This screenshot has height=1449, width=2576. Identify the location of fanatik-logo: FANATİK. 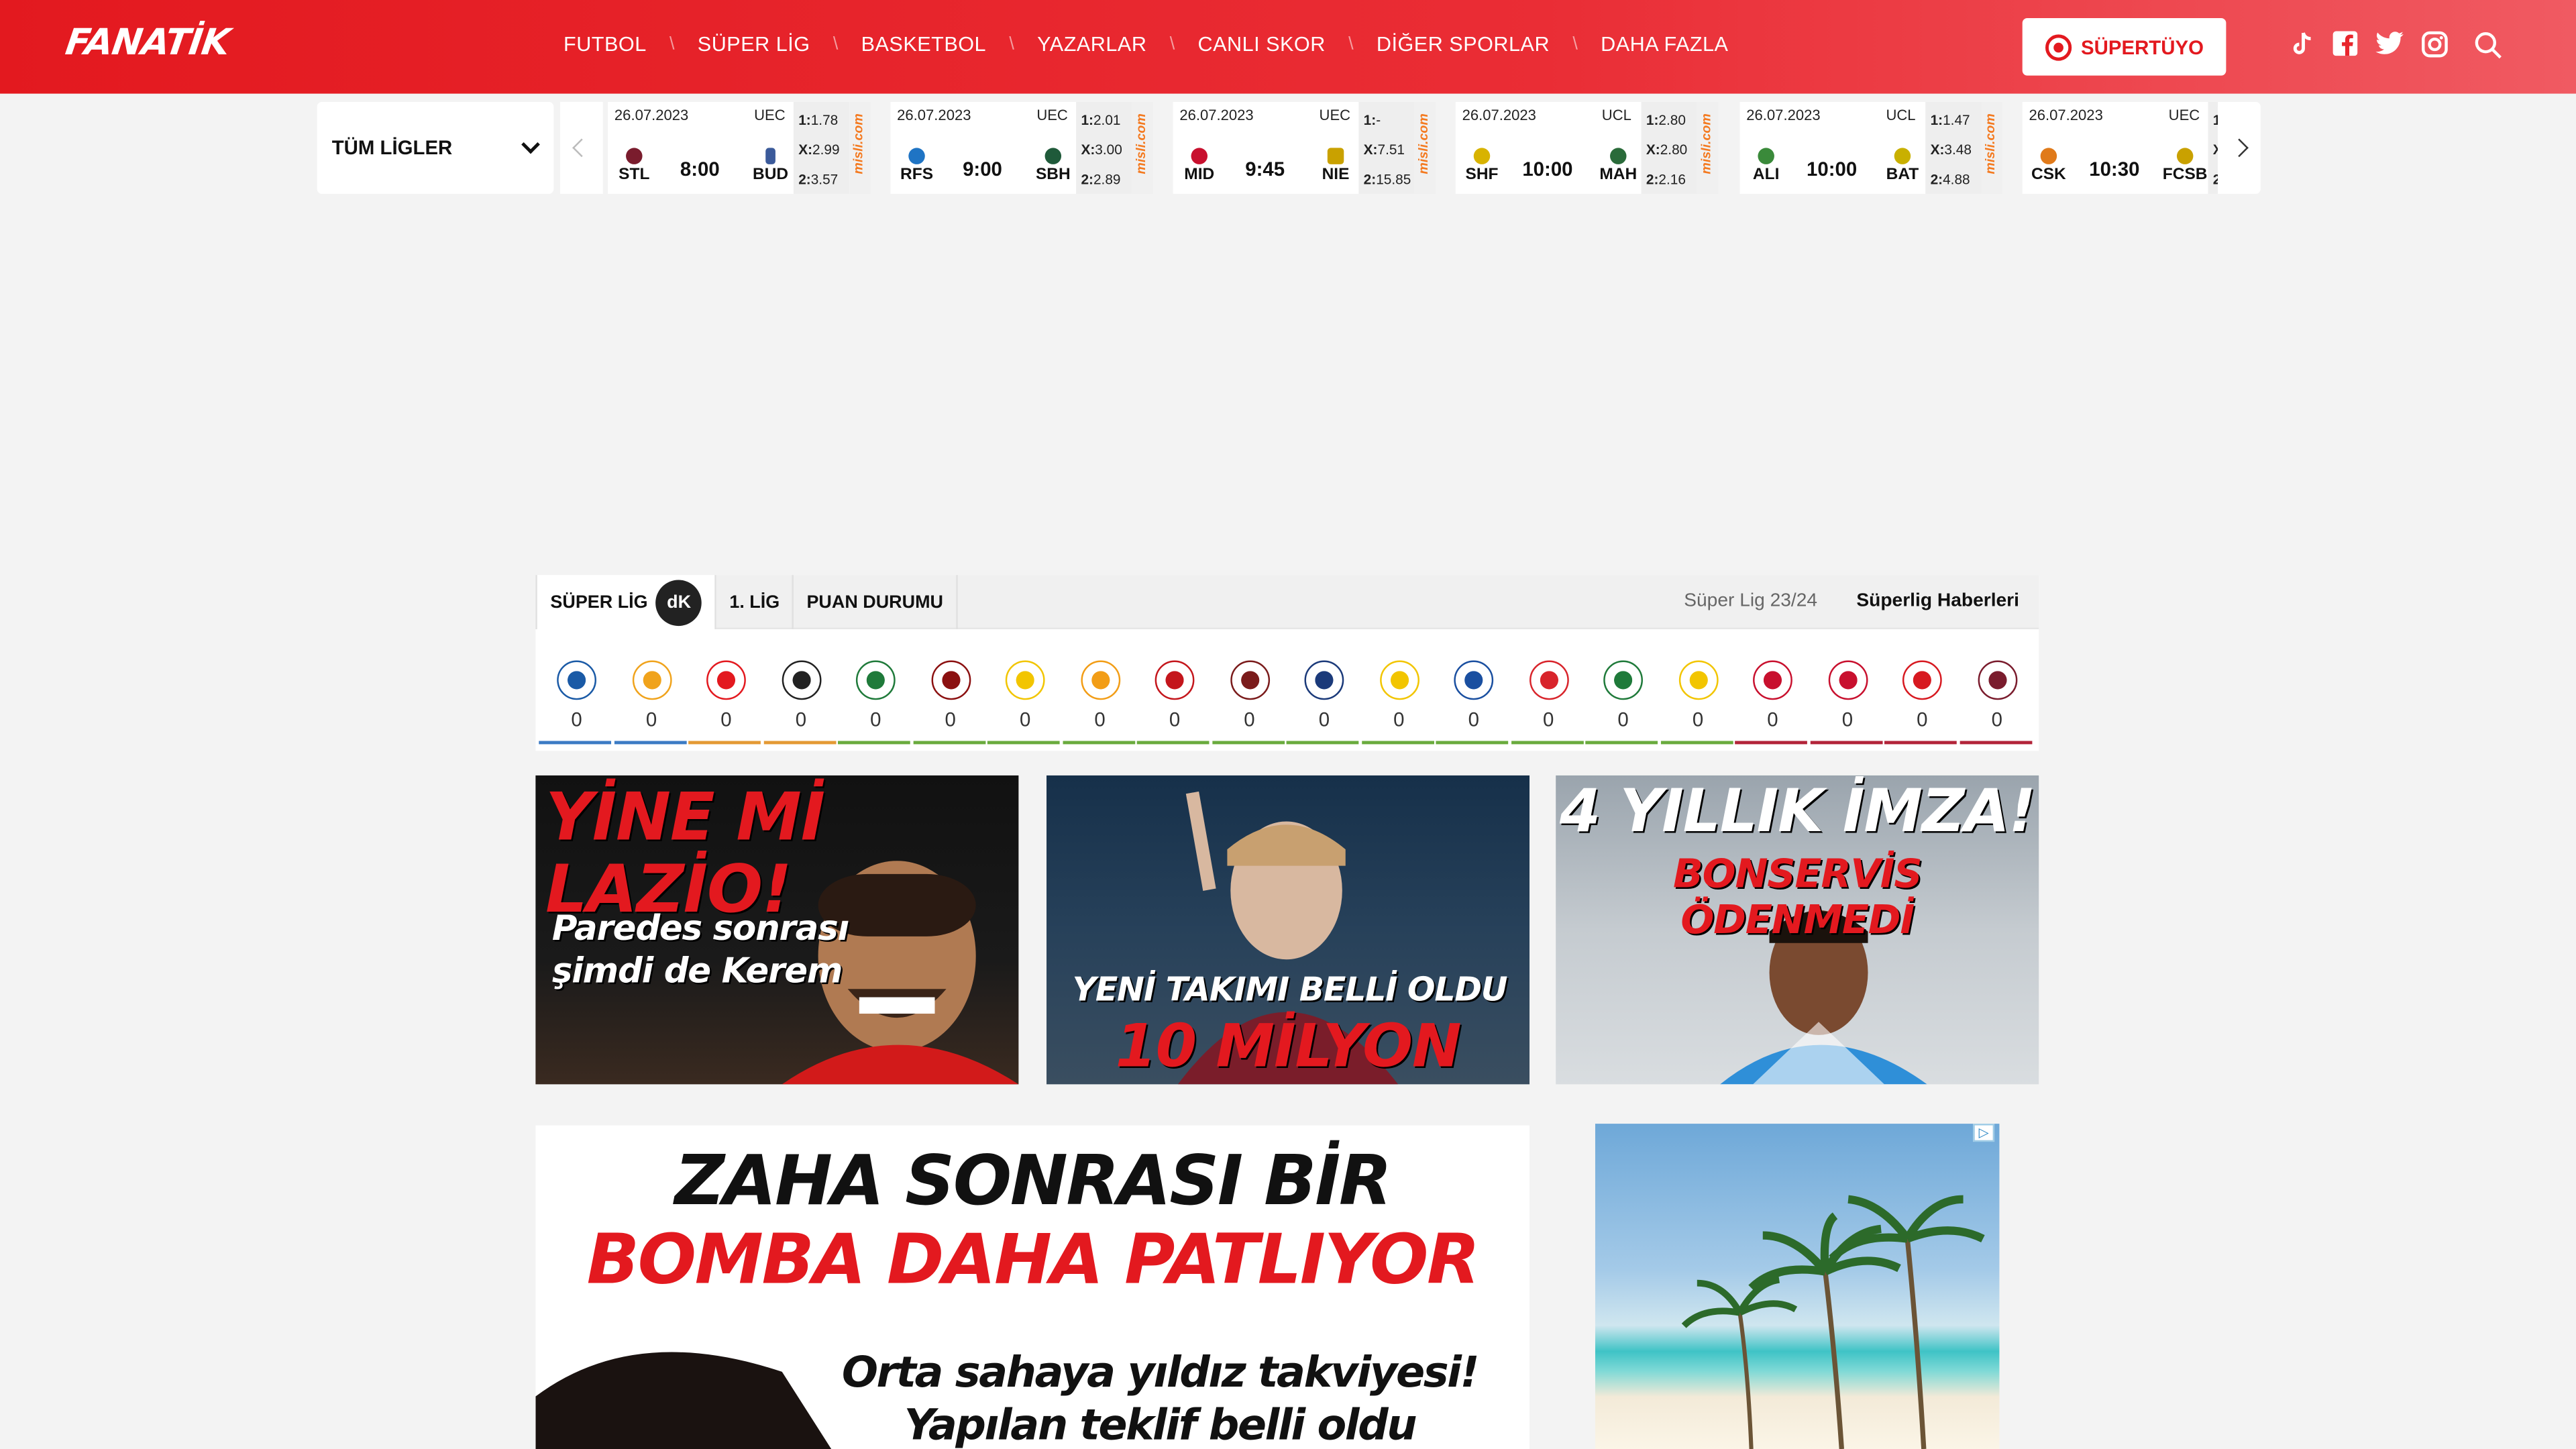
(147, 43).